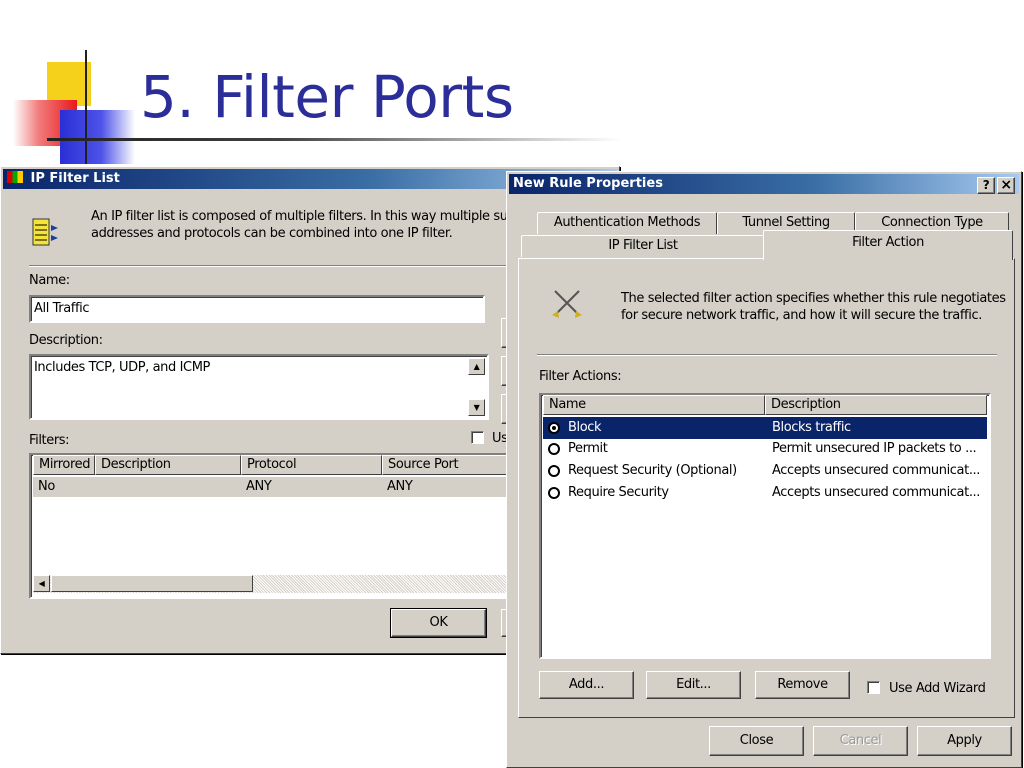 Image resolution: width=1024 pixels, height=768 pixels. Describe the element at coordinates (811, 427) in the screenshot. I see `action-description: Blocks traffic` at that location.